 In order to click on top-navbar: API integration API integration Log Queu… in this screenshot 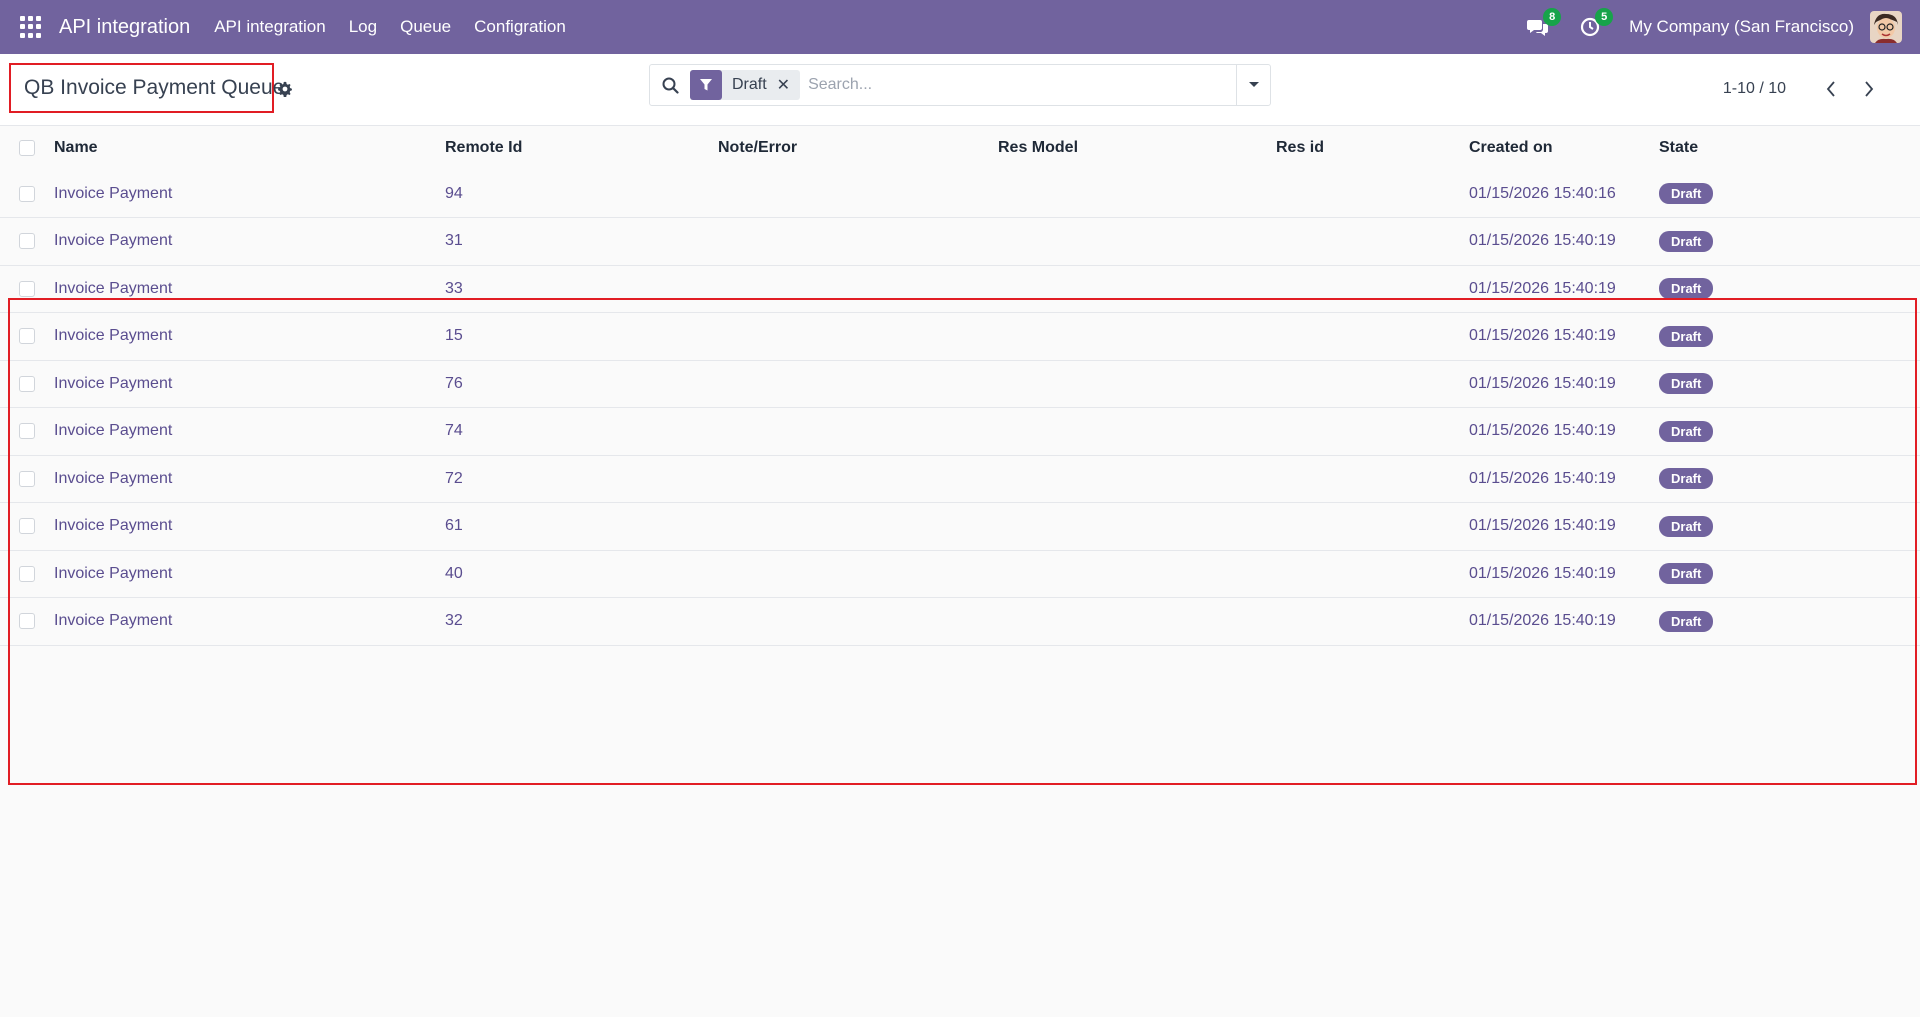, I will do `click(960, 27)`.